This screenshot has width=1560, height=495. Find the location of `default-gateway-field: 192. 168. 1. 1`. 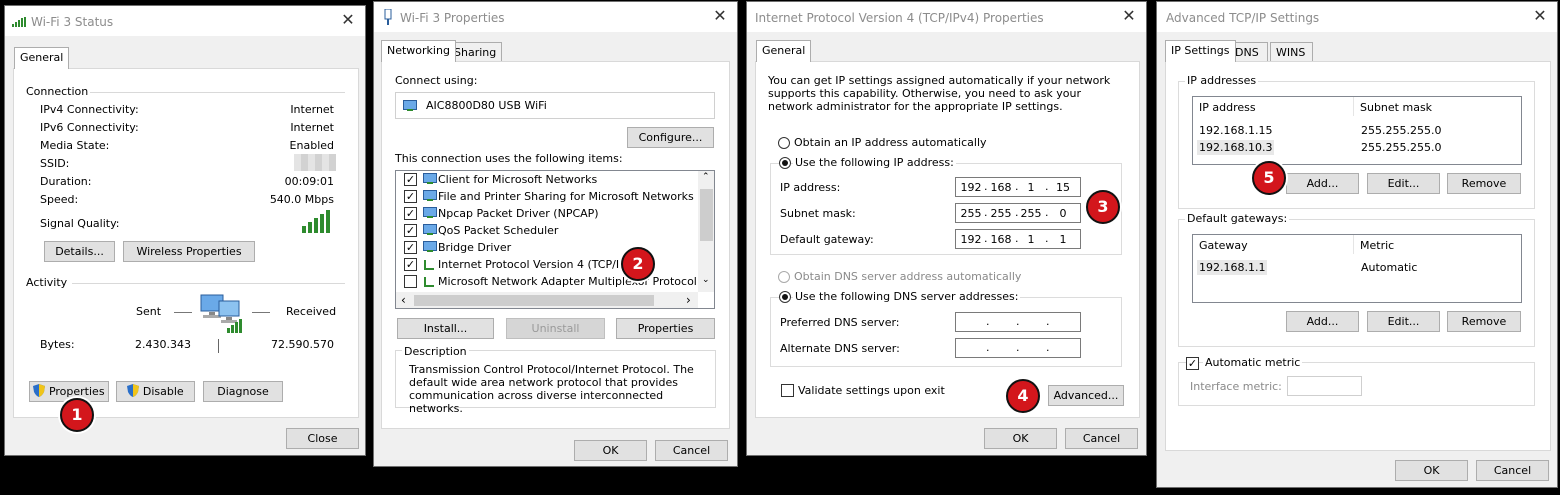

default-gateway-field: 192. 168. 1. 1 is located at coordinates (1018, 239).